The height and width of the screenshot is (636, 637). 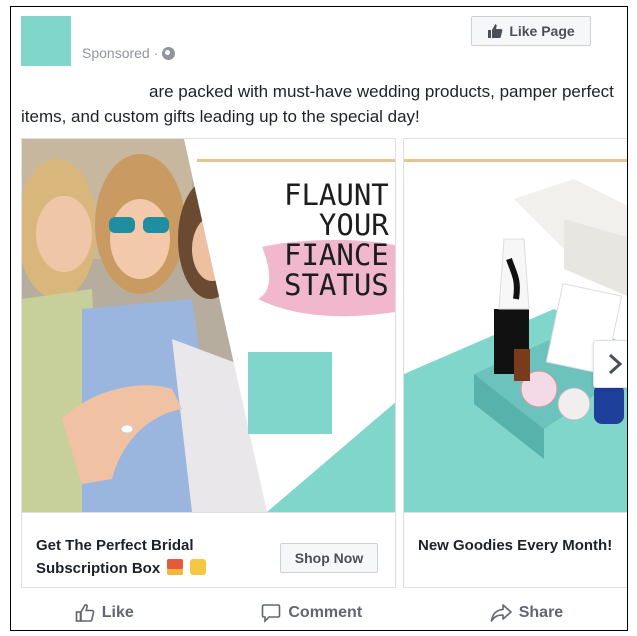 I want to click on like-button: Like, so click(x=104, y=613).